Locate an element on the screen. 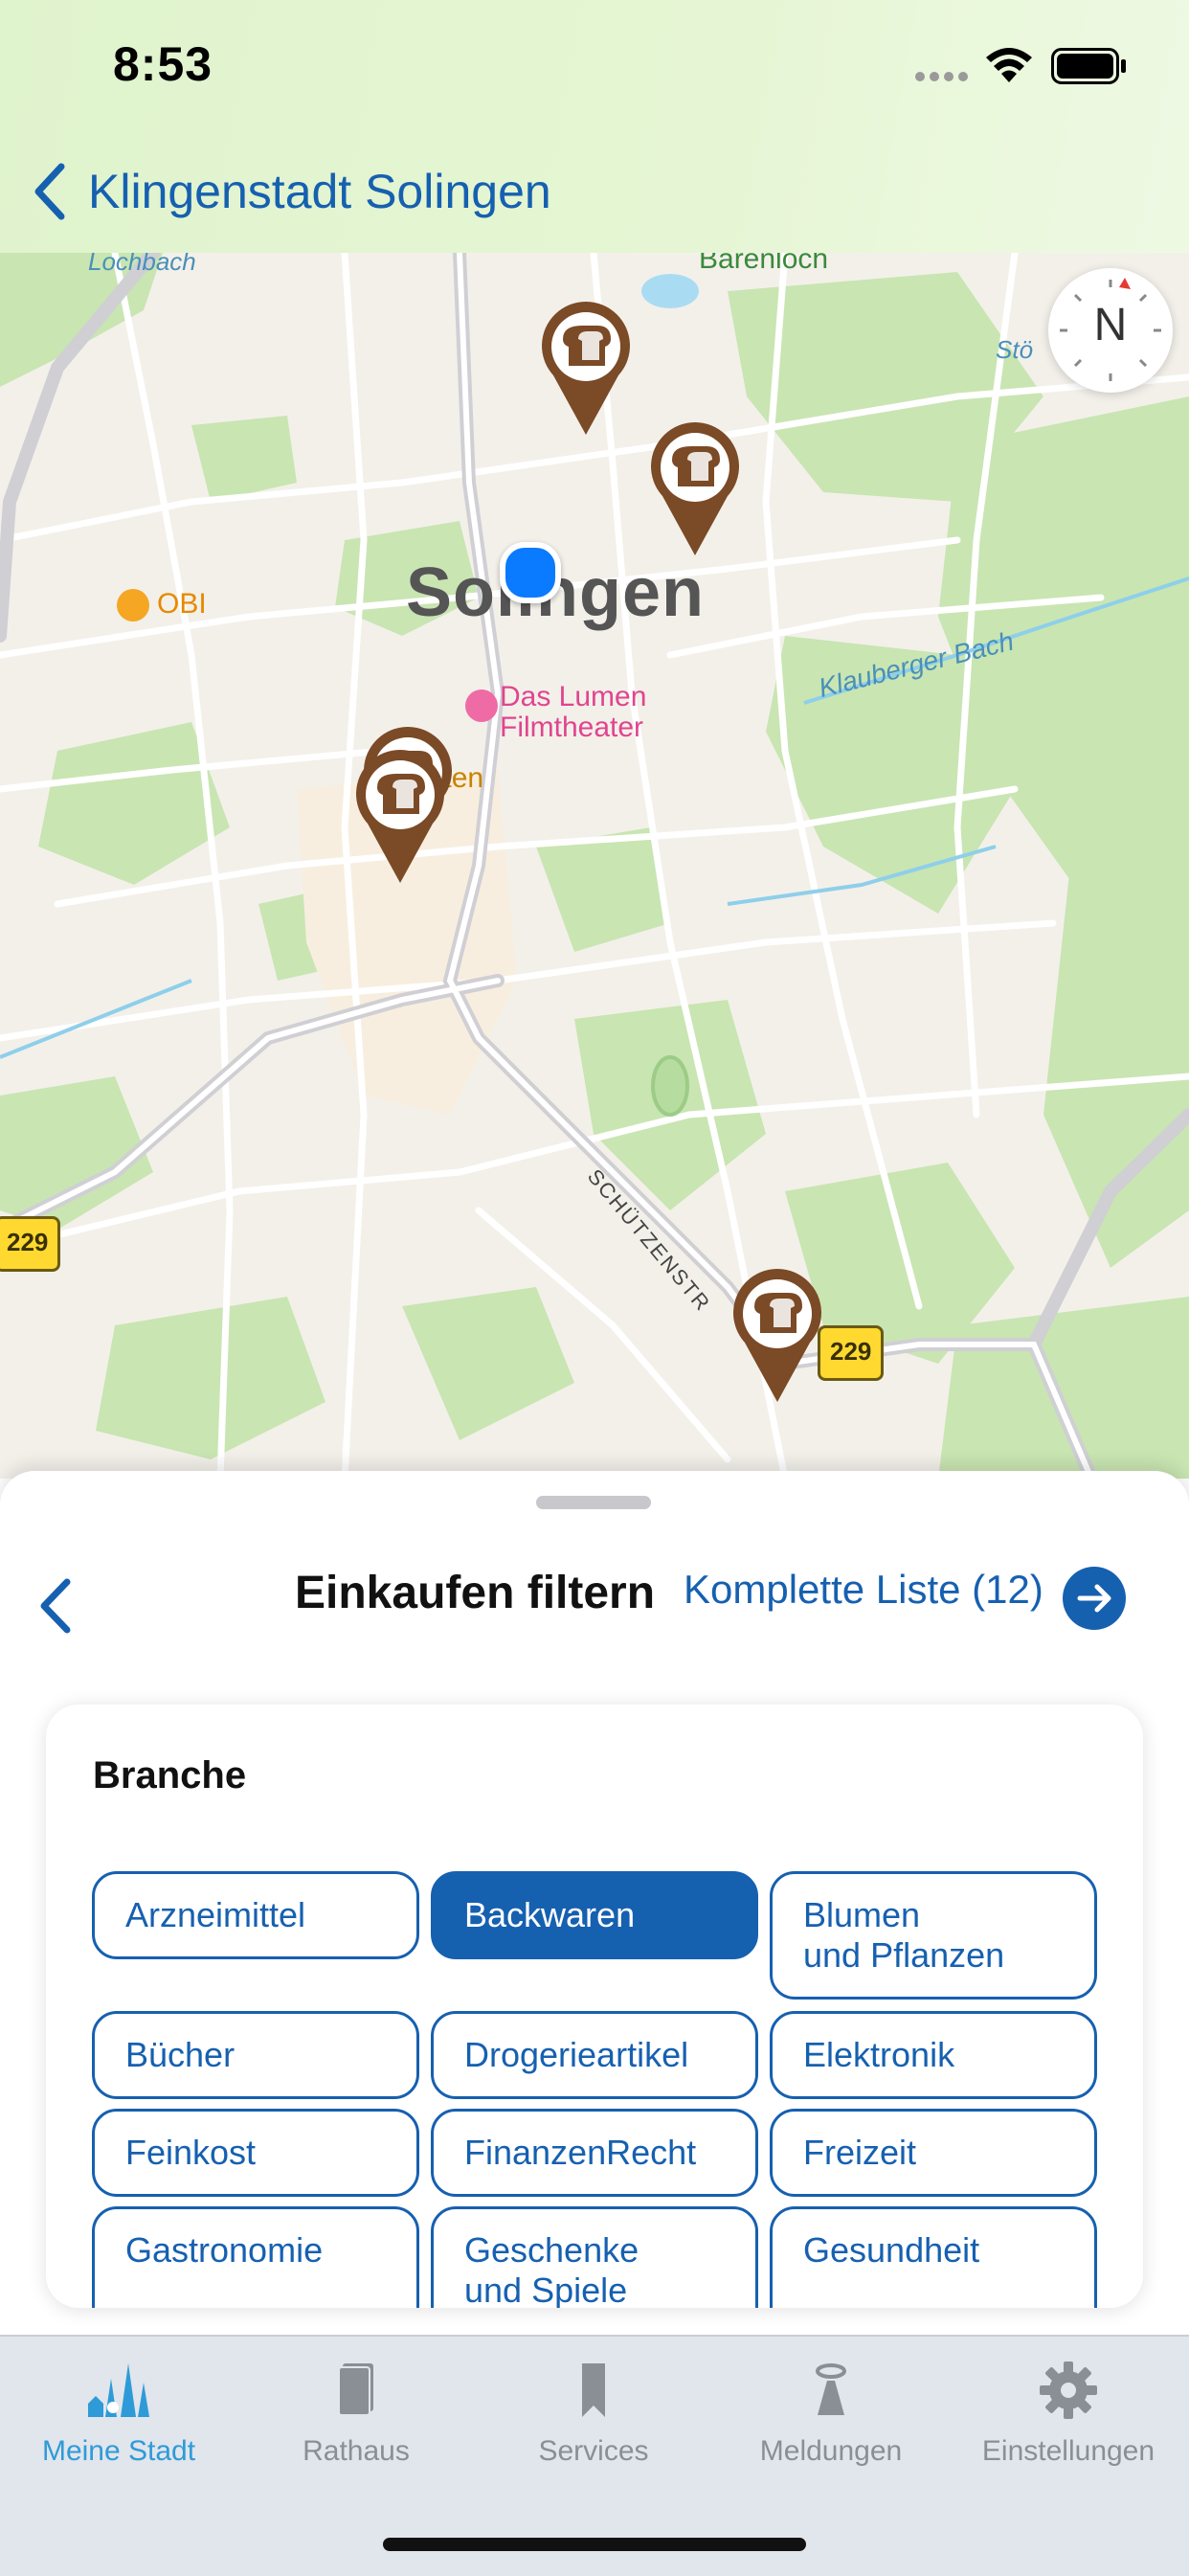 This screenshot has width=1189, height=2576. full-list-button is located at coordinates (1094, 1598).